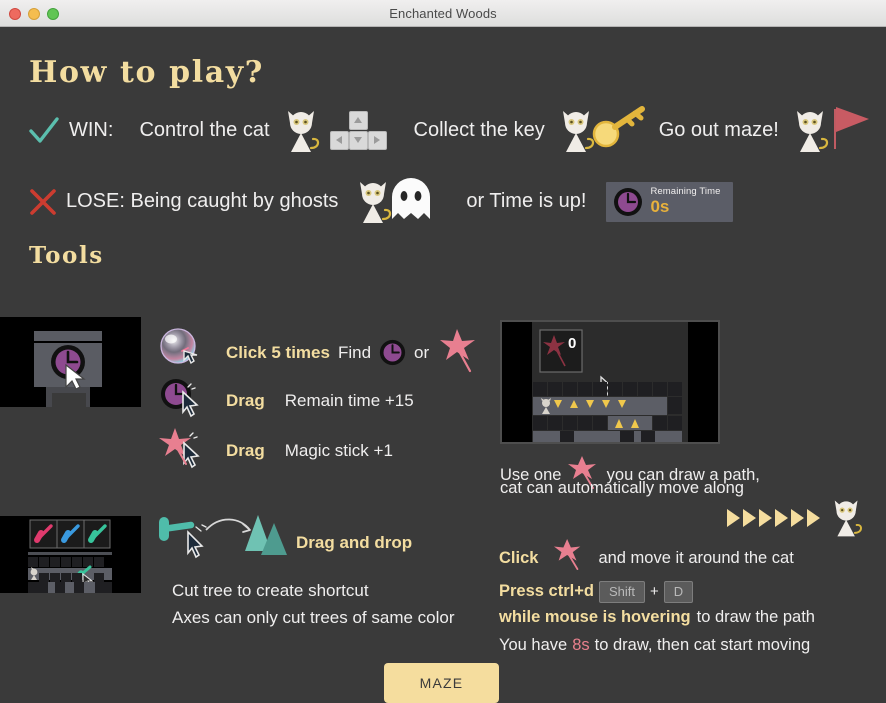  Describe the element at coordinates (377, 140) in the screenshot. I see `key-right` at that location.